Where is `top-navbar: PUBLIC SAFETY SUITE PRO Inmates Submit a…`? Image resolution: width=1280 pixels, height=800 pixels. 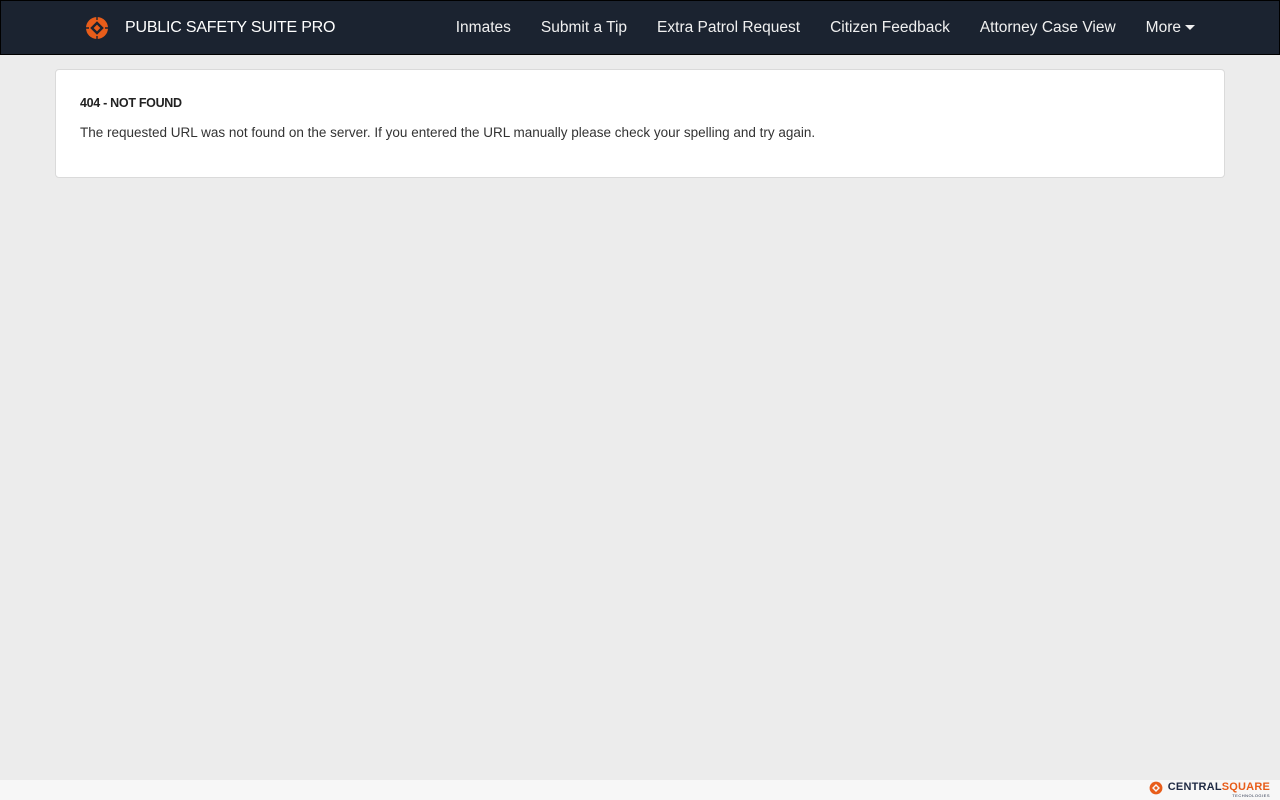
top-navbar: PUBLIC SAFETY SUITE PRO Inmates Submit a… is located at coordinates (640, 27).